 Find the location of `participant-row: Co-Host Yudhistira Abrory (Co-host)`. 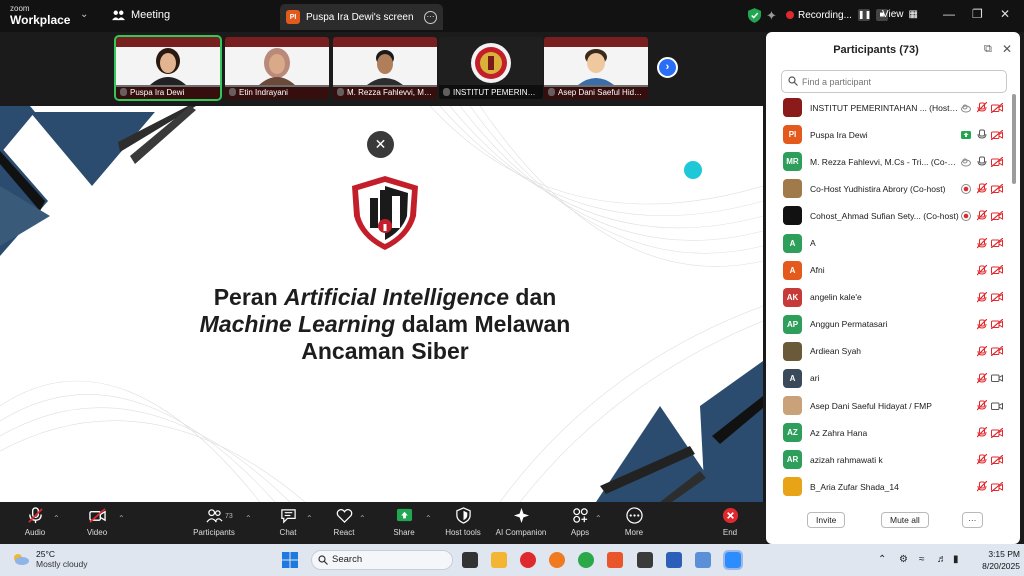

participant-row: Co-Host Yudhistira Abrory (Co-host) is located at coordinates (889, 188).